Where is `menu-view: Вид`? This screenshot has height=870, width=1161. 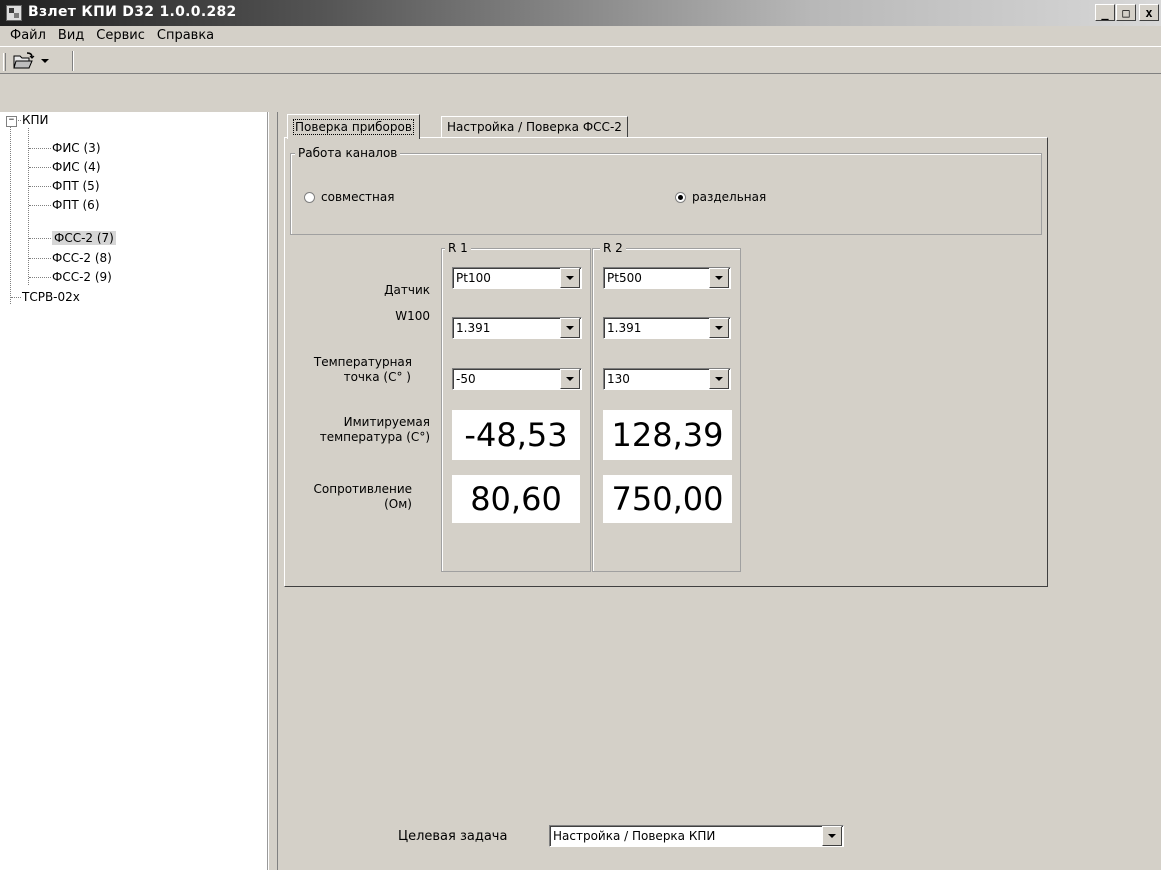 menu-view: Вид is located at coordinates (71, 36).